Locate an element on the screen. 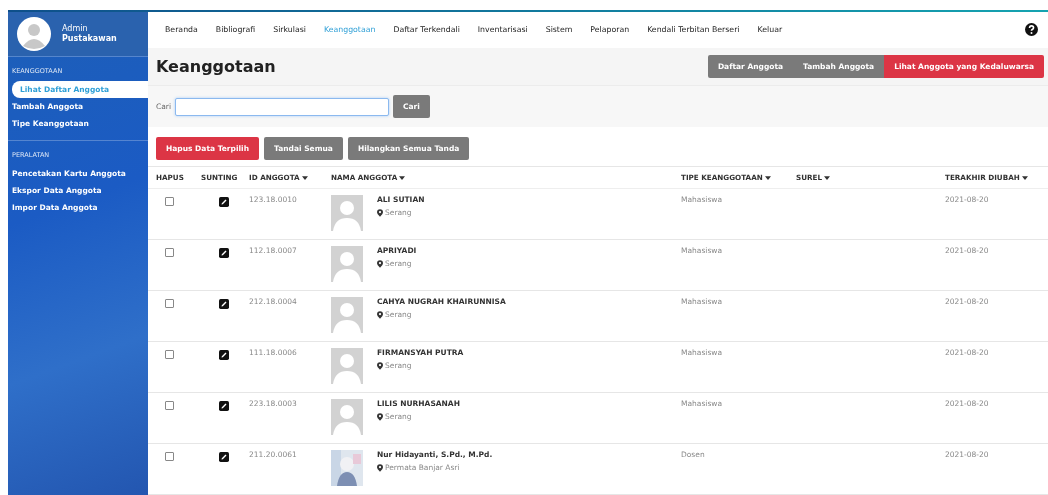  search-field is located at coordinates (282, 106).